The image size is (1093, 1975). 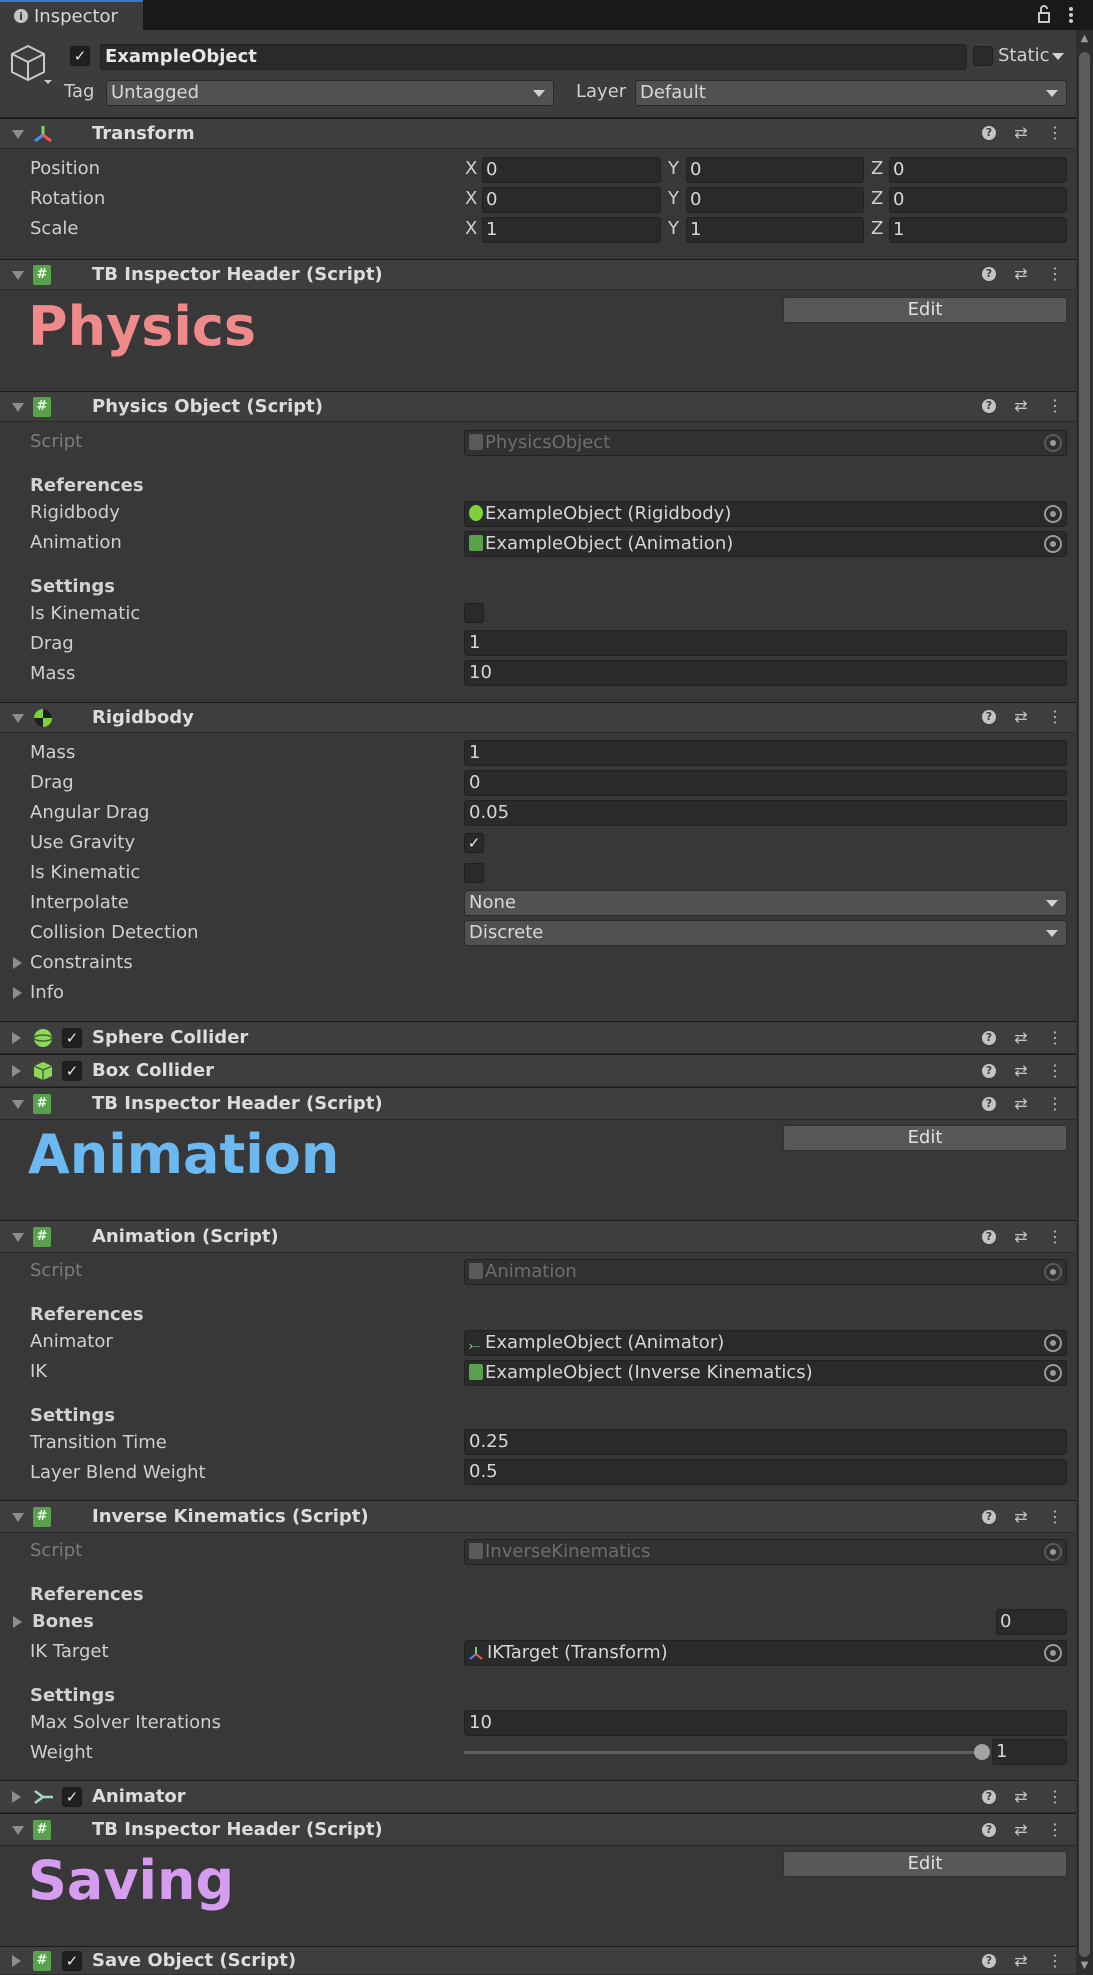 I want to click on vertical-scrollbar: ▲ ▼, so click(x=1084, y=1002).